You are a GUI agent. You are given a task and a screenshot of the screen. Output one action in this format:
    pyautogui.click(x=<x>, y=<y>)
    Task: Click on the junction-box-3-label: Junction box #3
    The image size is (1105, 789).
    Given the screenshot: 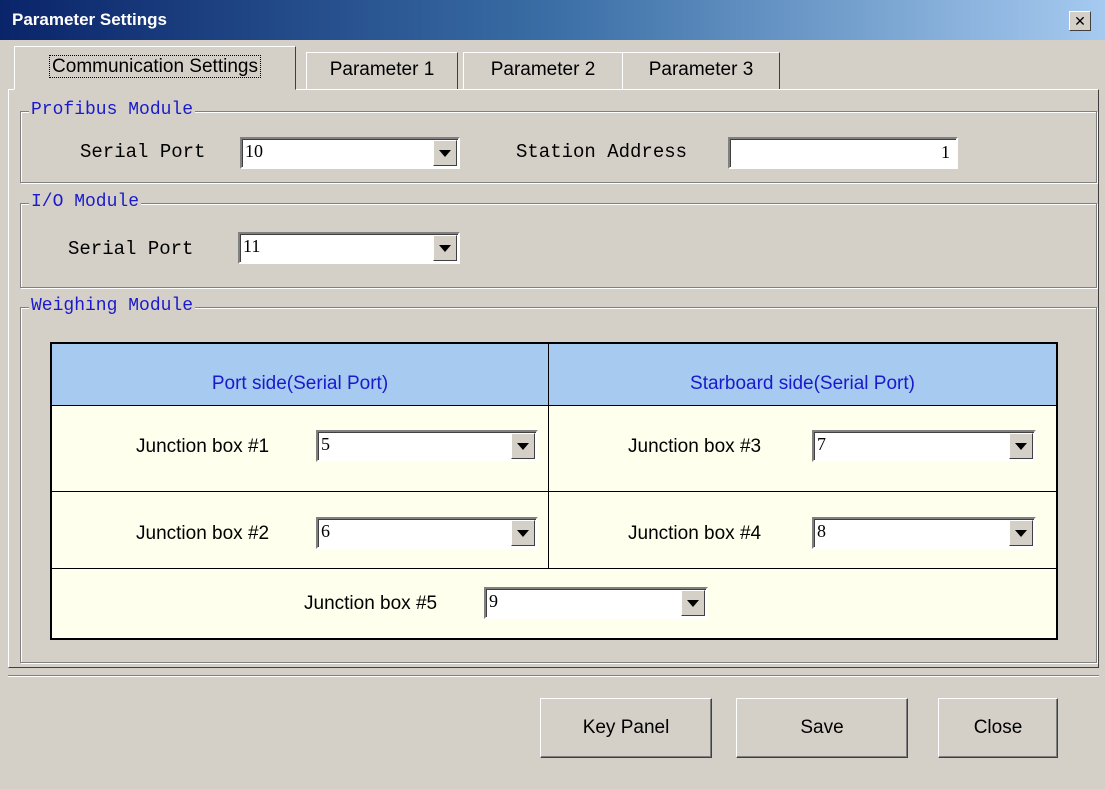 What is the action you would take?
    pyautogui.click(x=695, y=446)
    